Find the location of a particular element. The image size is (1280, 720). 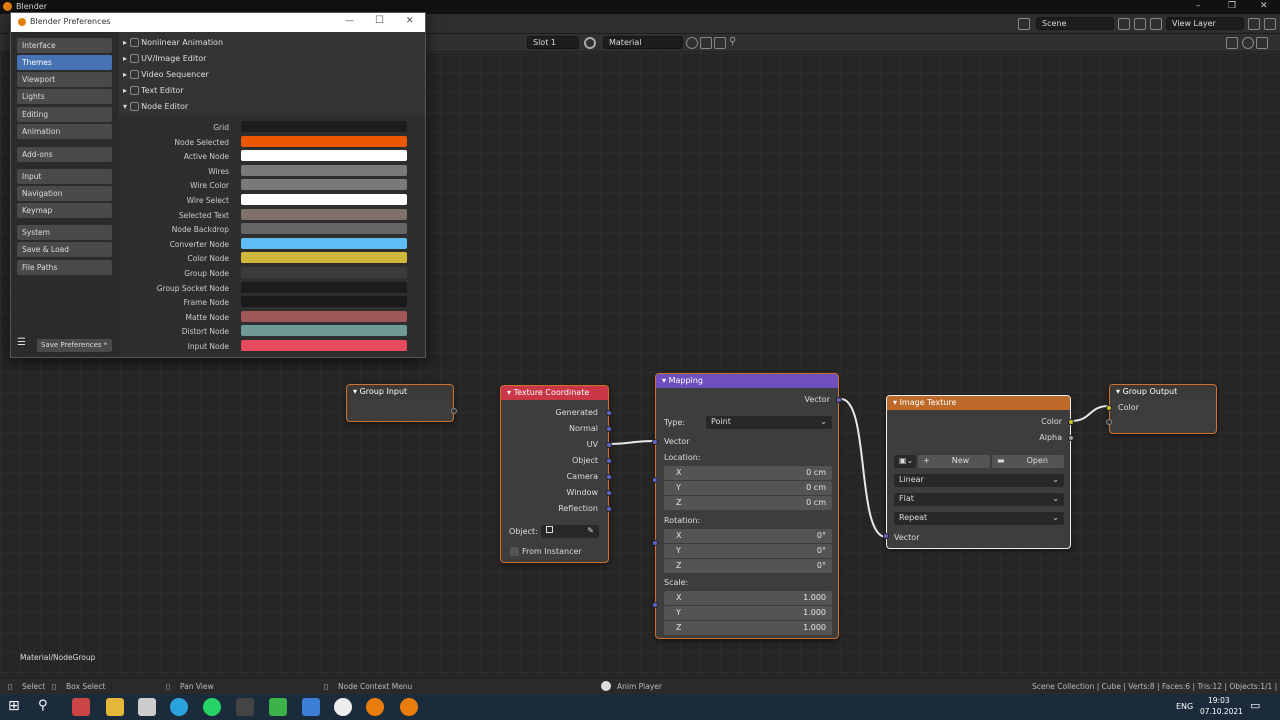

mapping-header: ▾ Mapping is located at coordinates (747, 381).